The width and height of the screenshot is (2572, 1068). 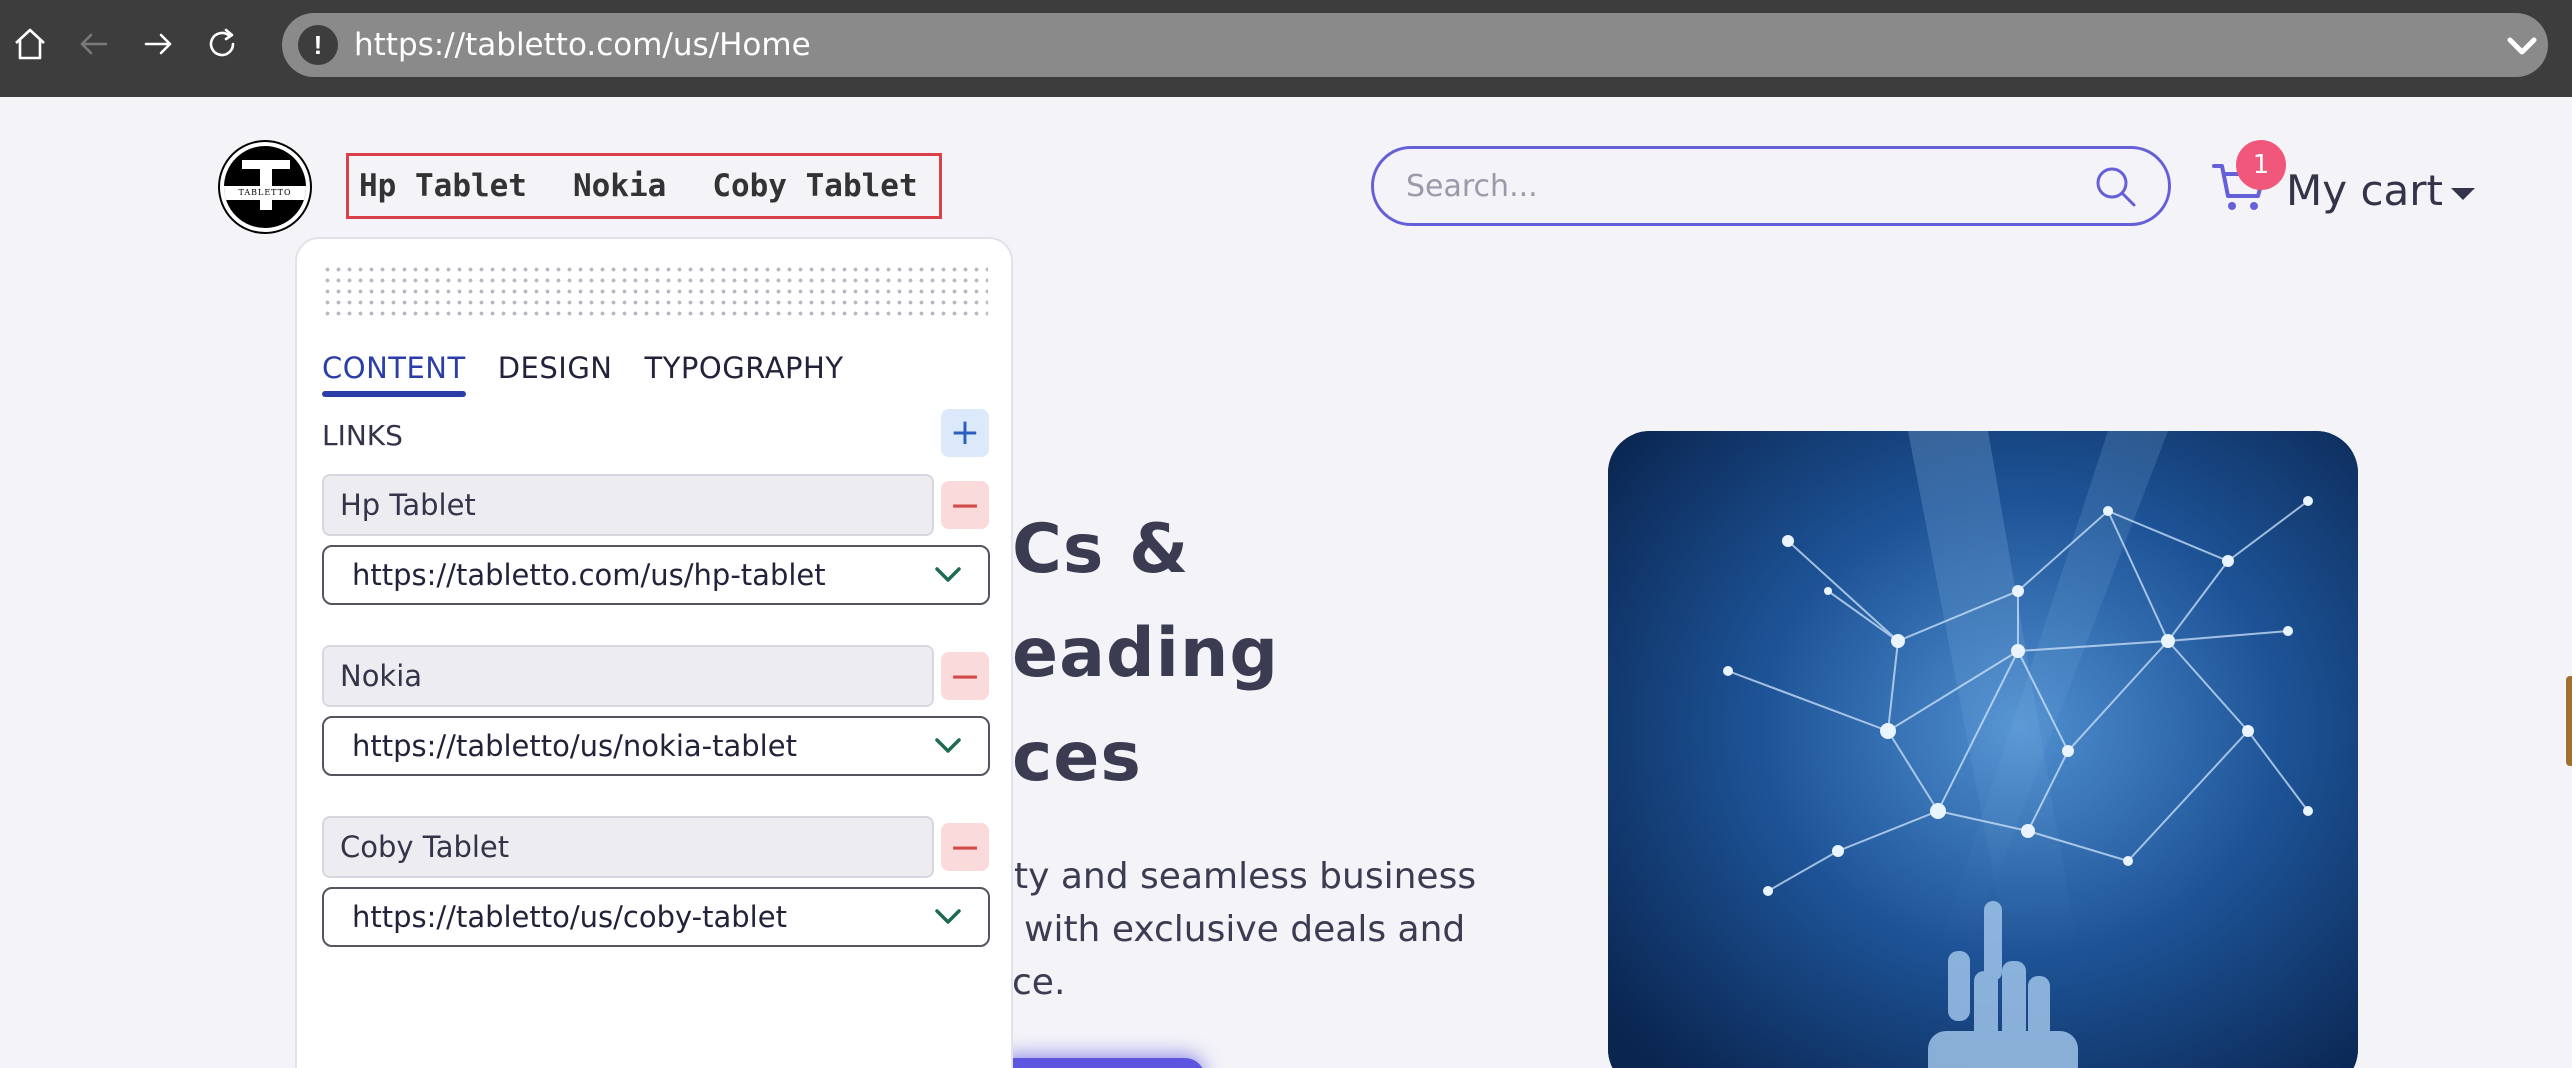 I want to click on cart-count-badge: 1, so click(x=2261, y=165).